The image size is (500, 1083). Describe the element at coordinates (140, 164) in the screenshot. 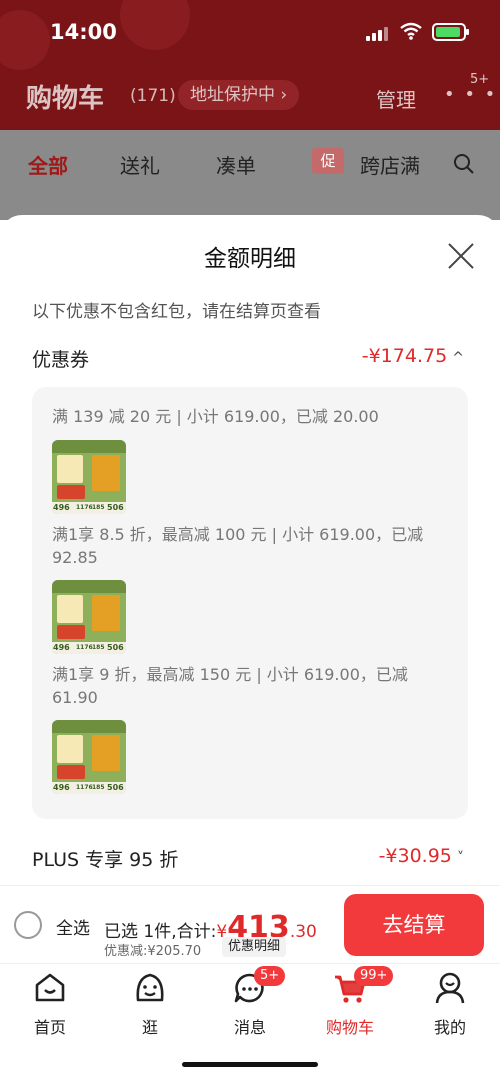

I see `tab-gift: 送礼` at that location.